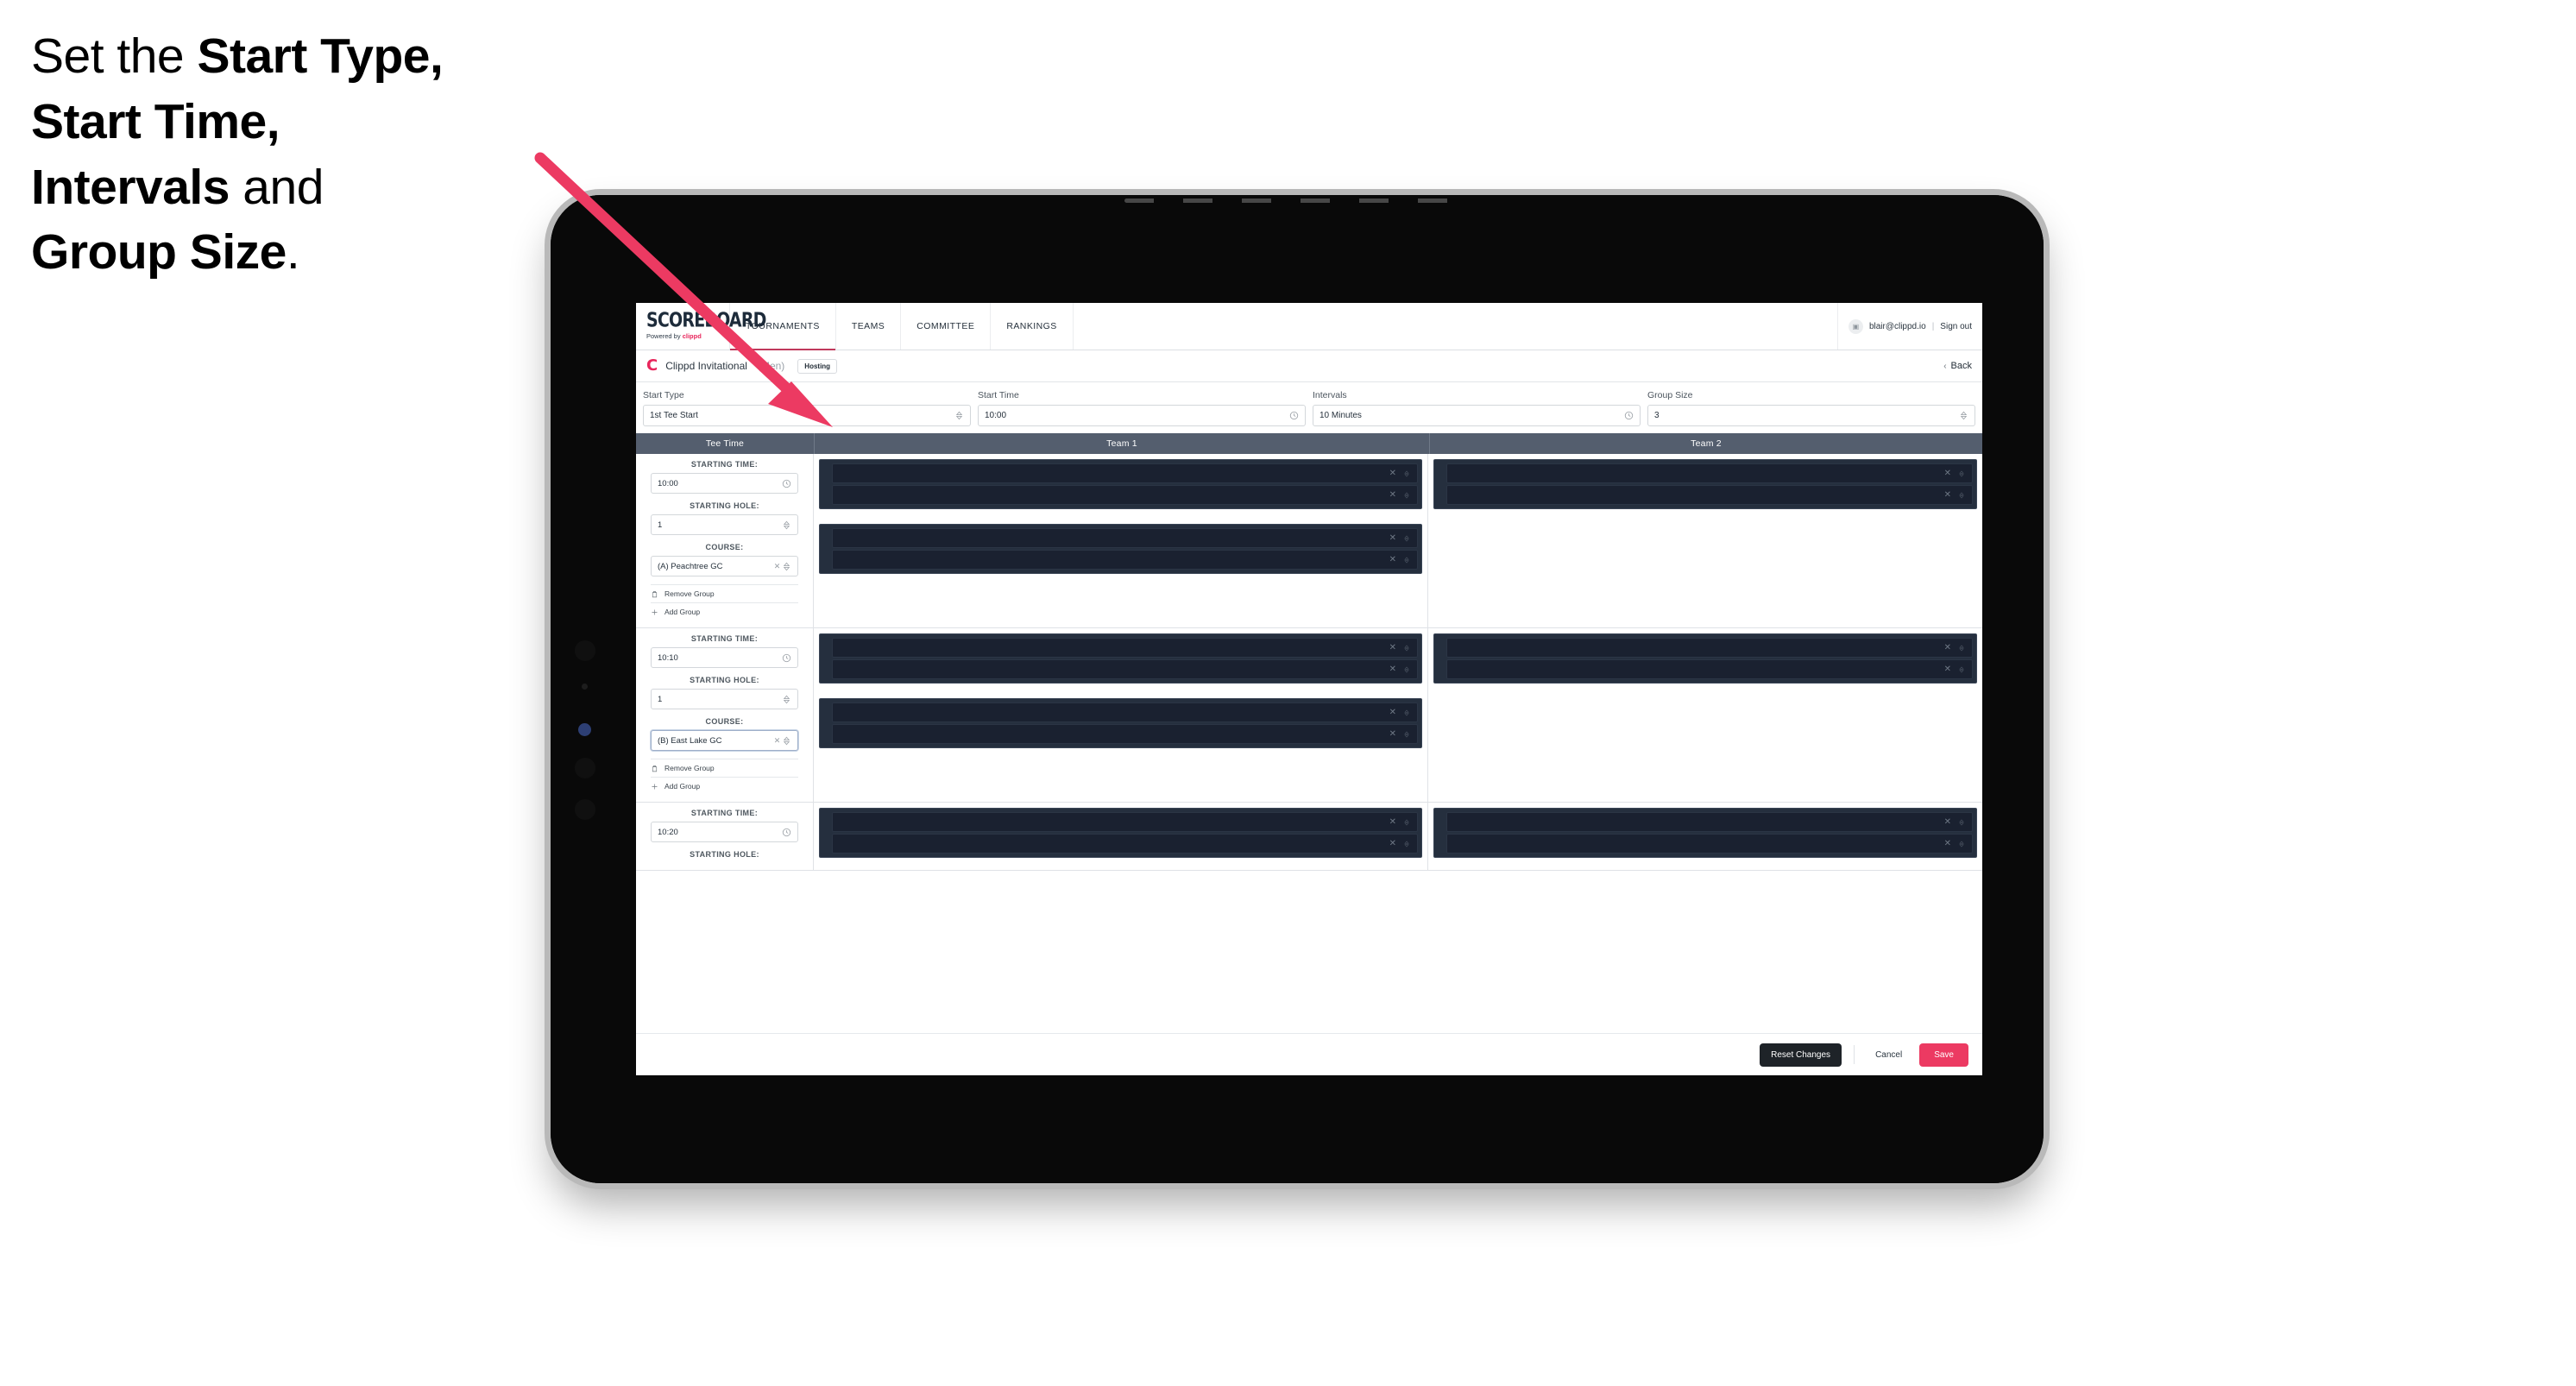 The image size is (2576, 1386). I want to click on nav-tab-teams: TEAMS, so click(869, 327).